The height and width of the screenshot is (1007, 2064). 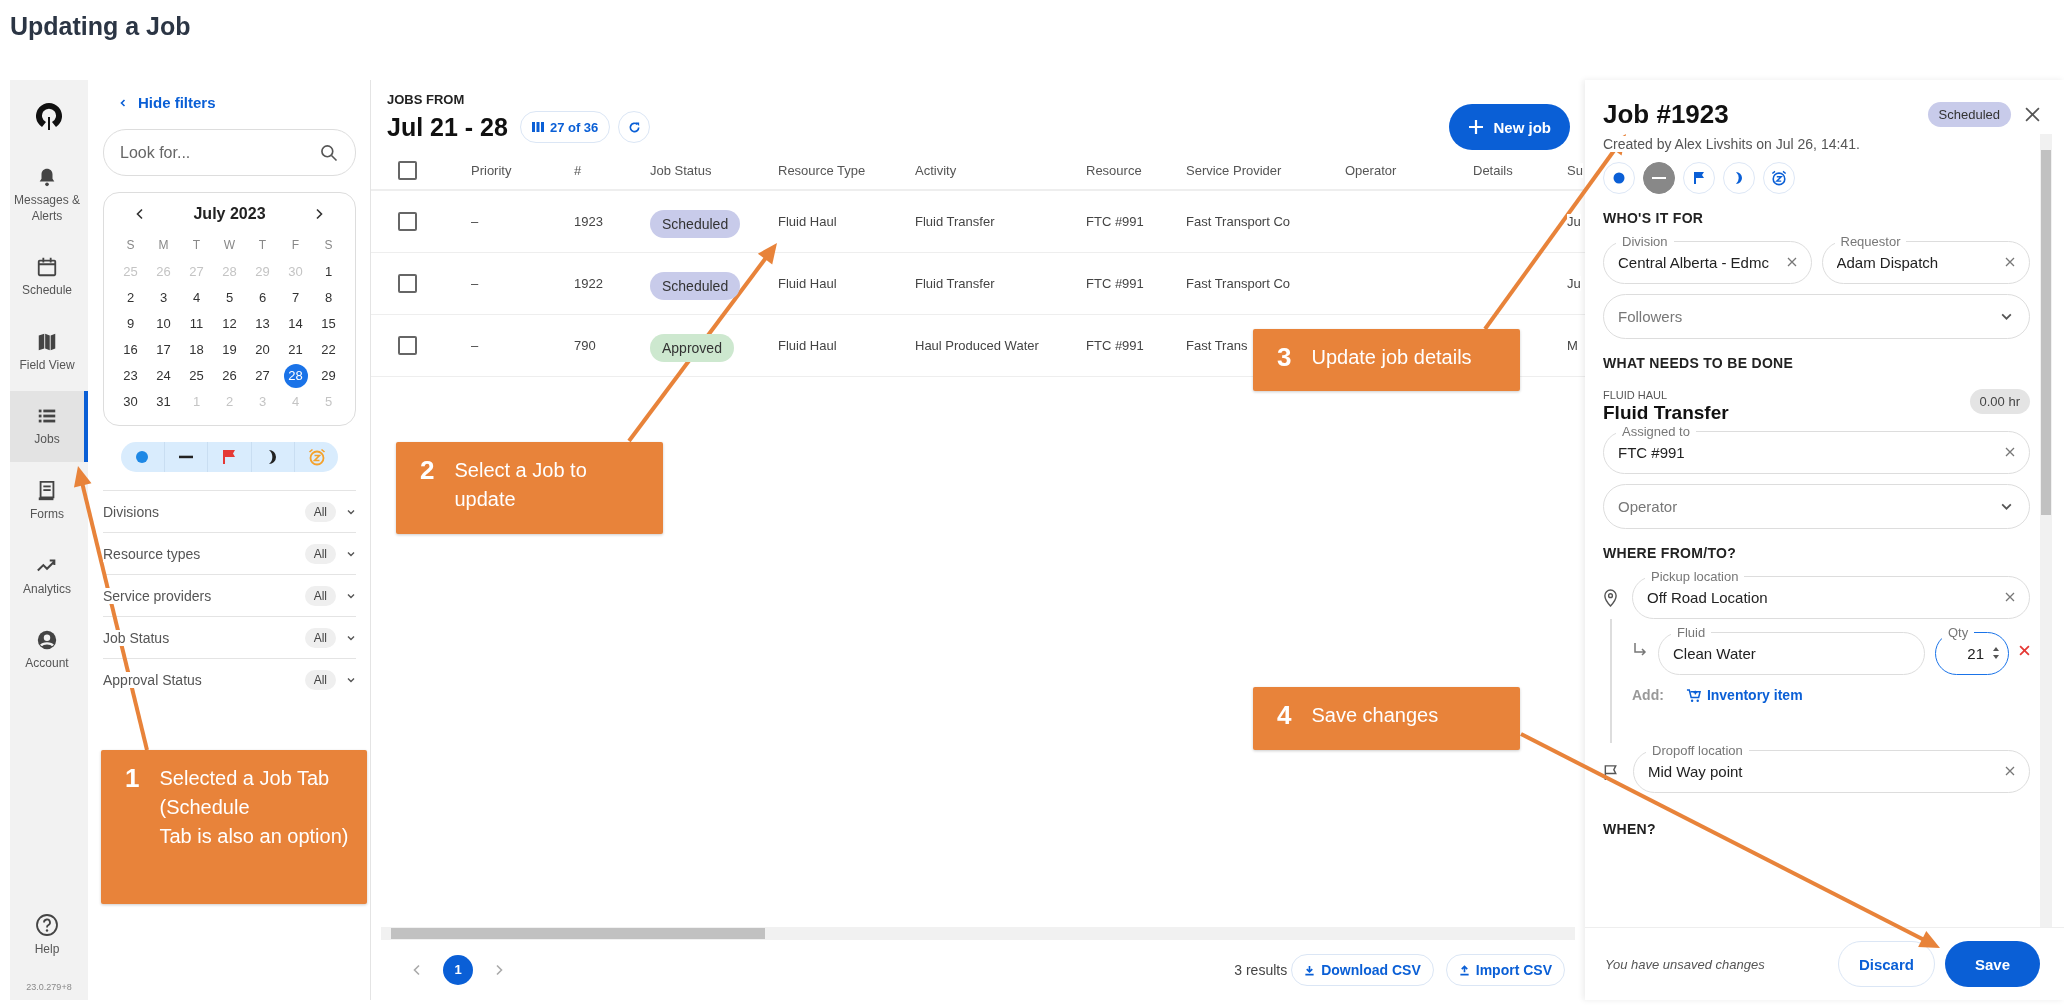 I want to click on fluid-input: Clean Water, so click(x=1791, y=653).